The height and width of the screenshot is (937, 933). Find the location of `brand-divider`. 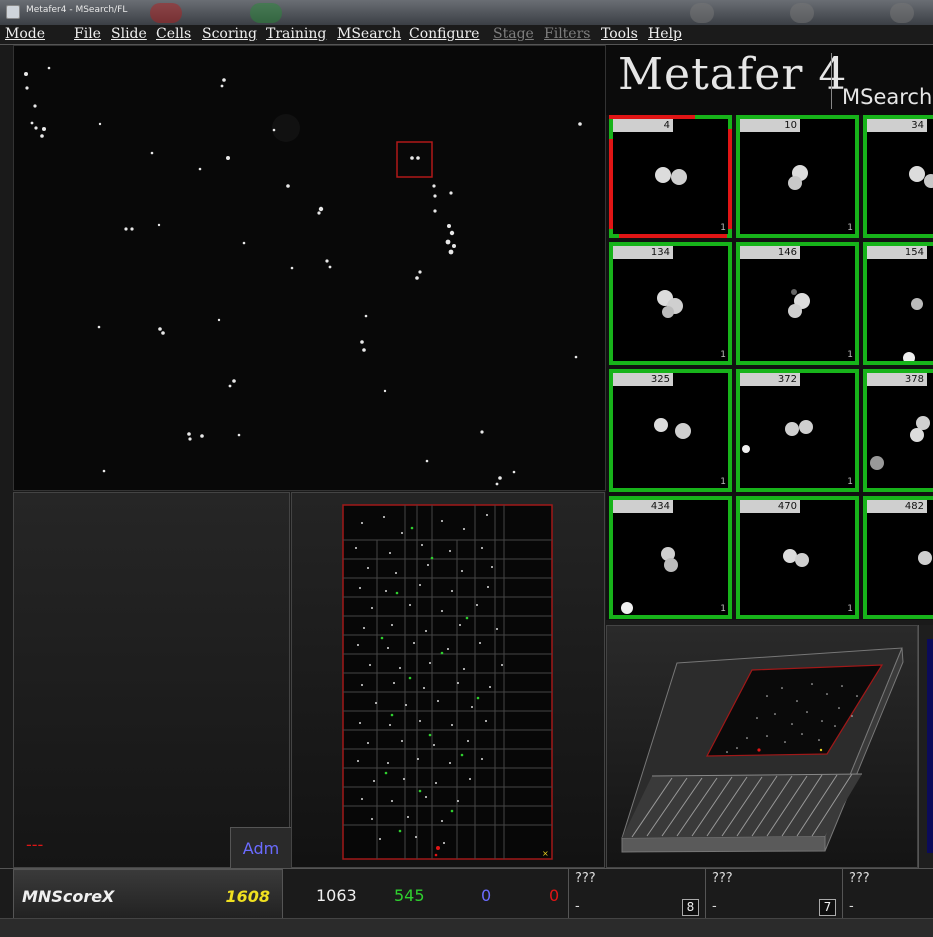

brand-divider is located at coordinates (831, 81).